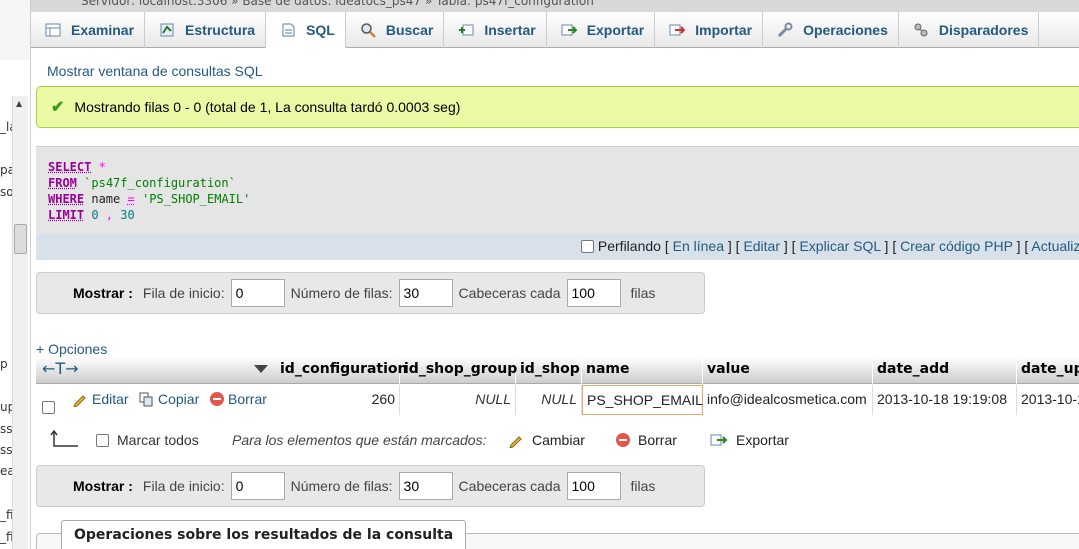 This screenshot has width=1079, height=549. Describe the element at coordinates (788, 400) in the screenshot. I see `cell-value: info@idealcosmetica.com` at that location.